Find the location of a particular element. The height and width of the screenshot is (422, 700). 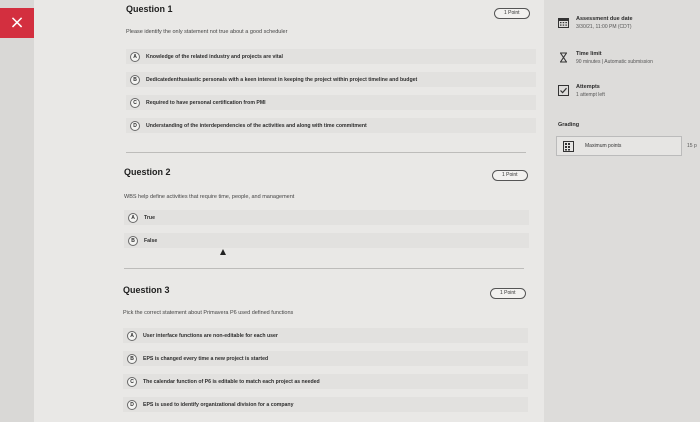

grading-box: Maximum points is located at coordinates (619, 146).